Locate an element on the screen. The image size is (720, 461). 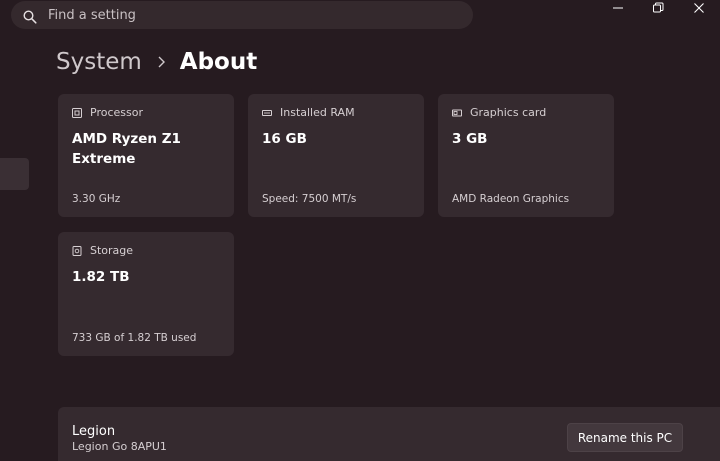
spec-card-storage: Storage 1.82 TB 733 GB of 1.82 TB used is located at coordinates (146, 294).